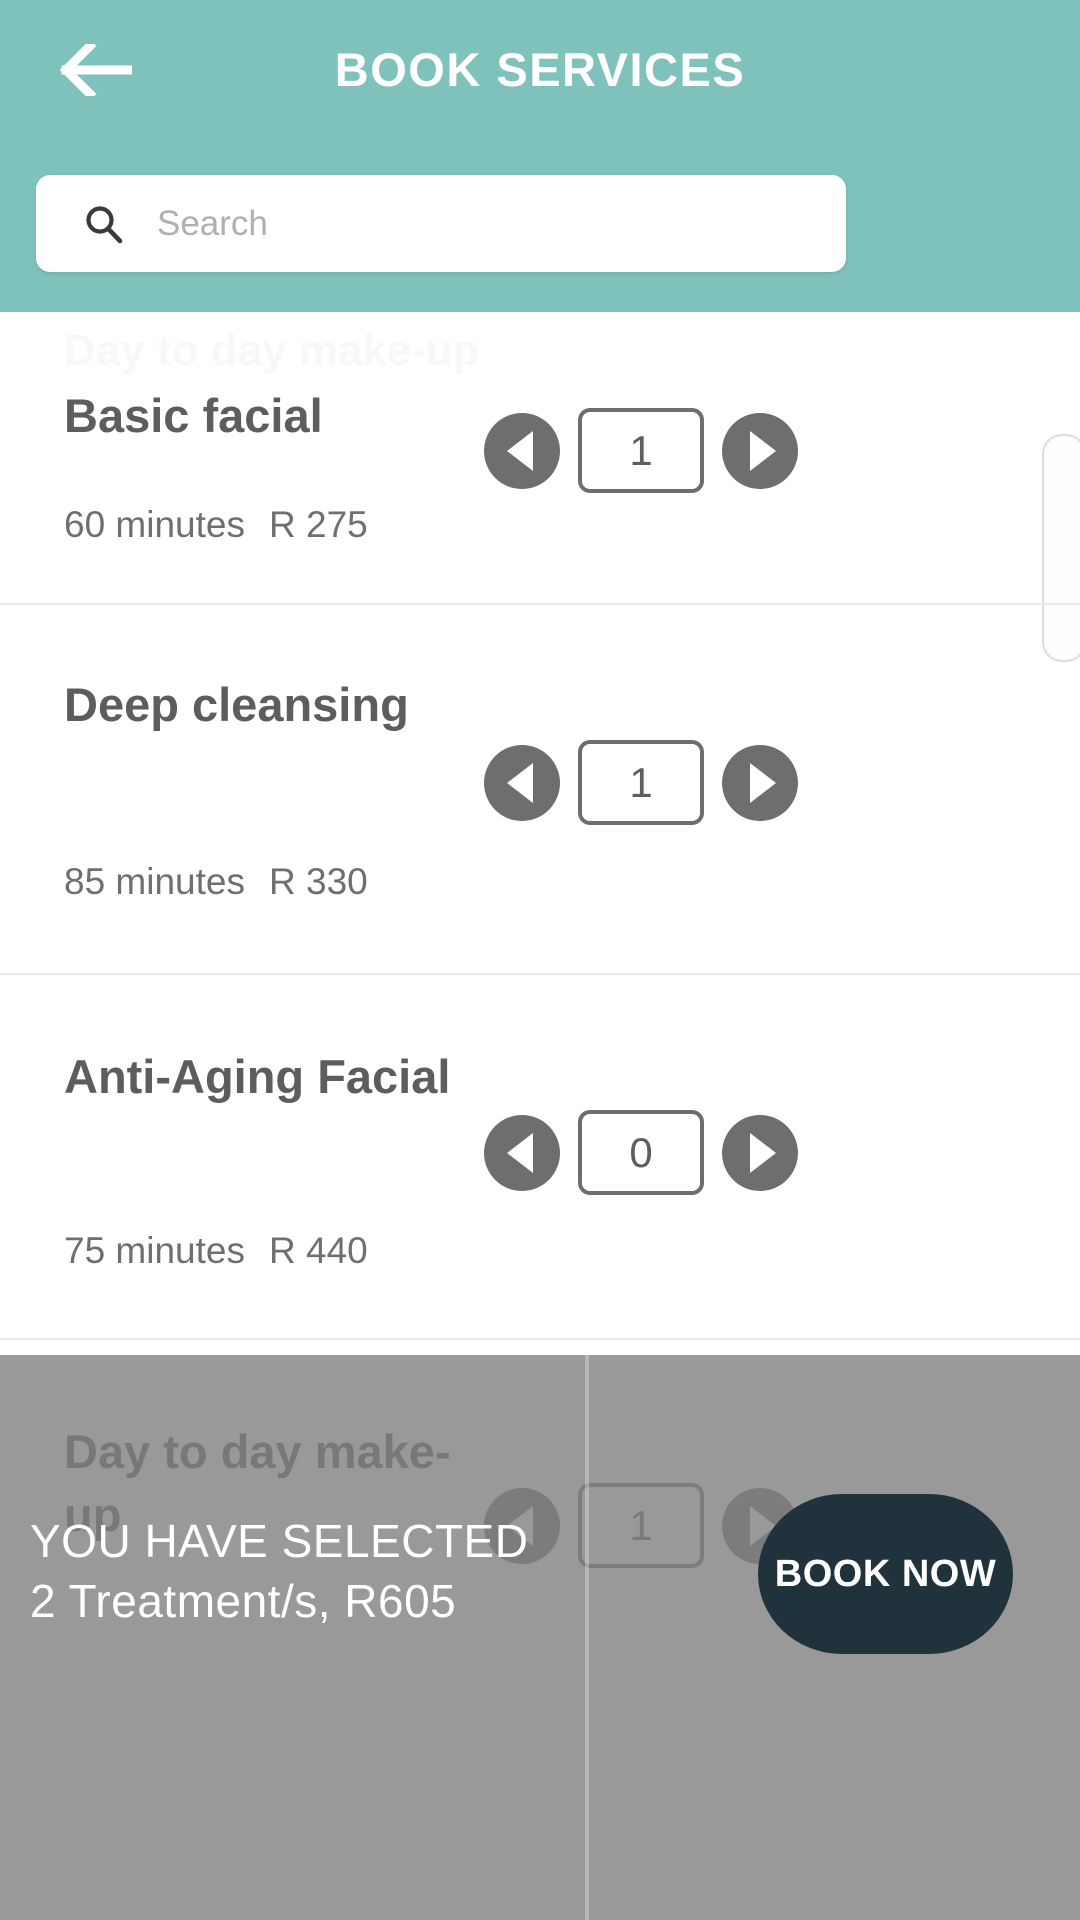 The image size is (1080, 1920). I want to click on search-bar, so click(441, 223).